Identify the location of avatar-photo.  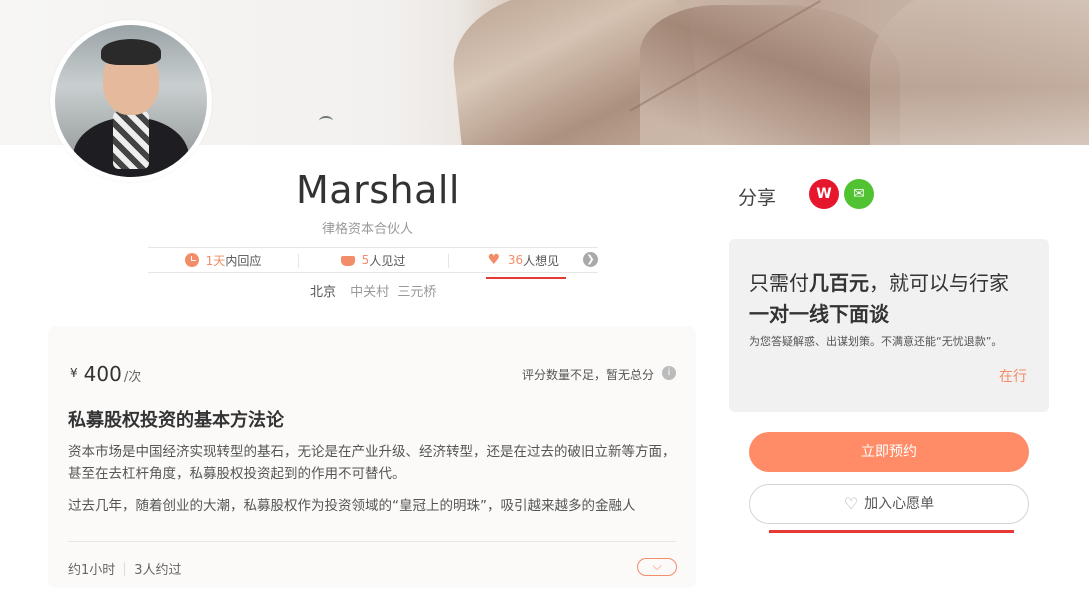
(131, 101).